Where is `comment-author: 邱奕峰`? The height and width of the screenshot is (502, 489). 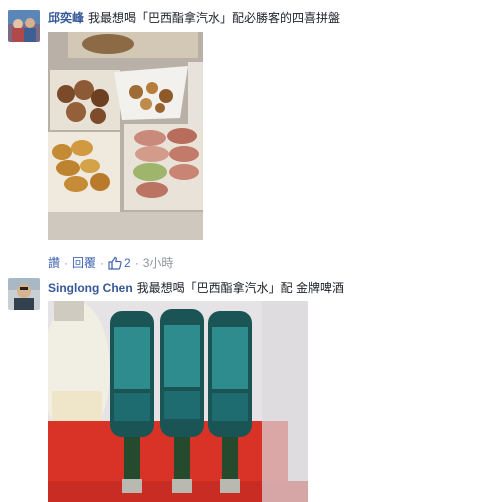 comment-author: 邱奕峰 is located at coordinates (66, 18).